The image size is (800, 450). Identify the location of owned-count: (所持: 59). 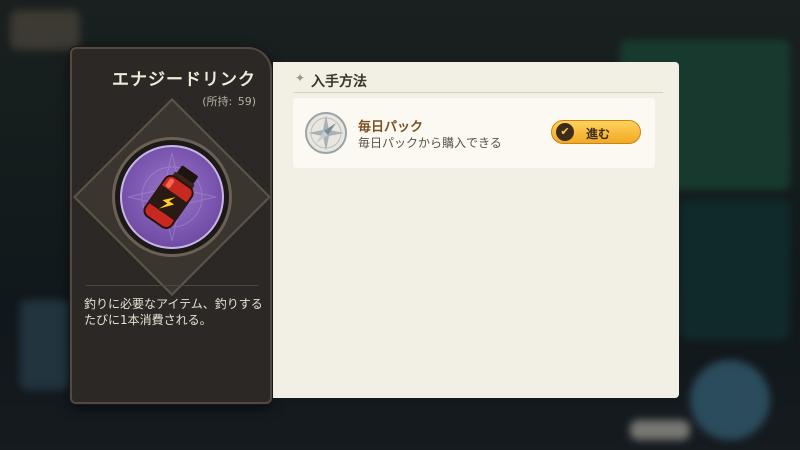
(229, 101).